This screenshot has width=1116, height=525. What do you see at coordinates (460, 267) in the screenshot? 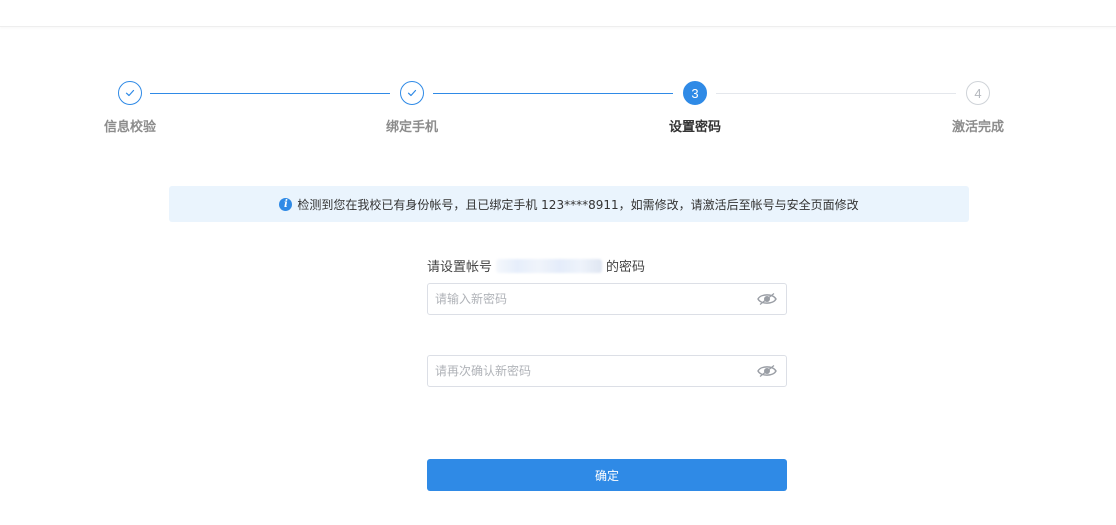
I see `form-title-prefix: 请设置帐号` at bounding box center [460, 267].